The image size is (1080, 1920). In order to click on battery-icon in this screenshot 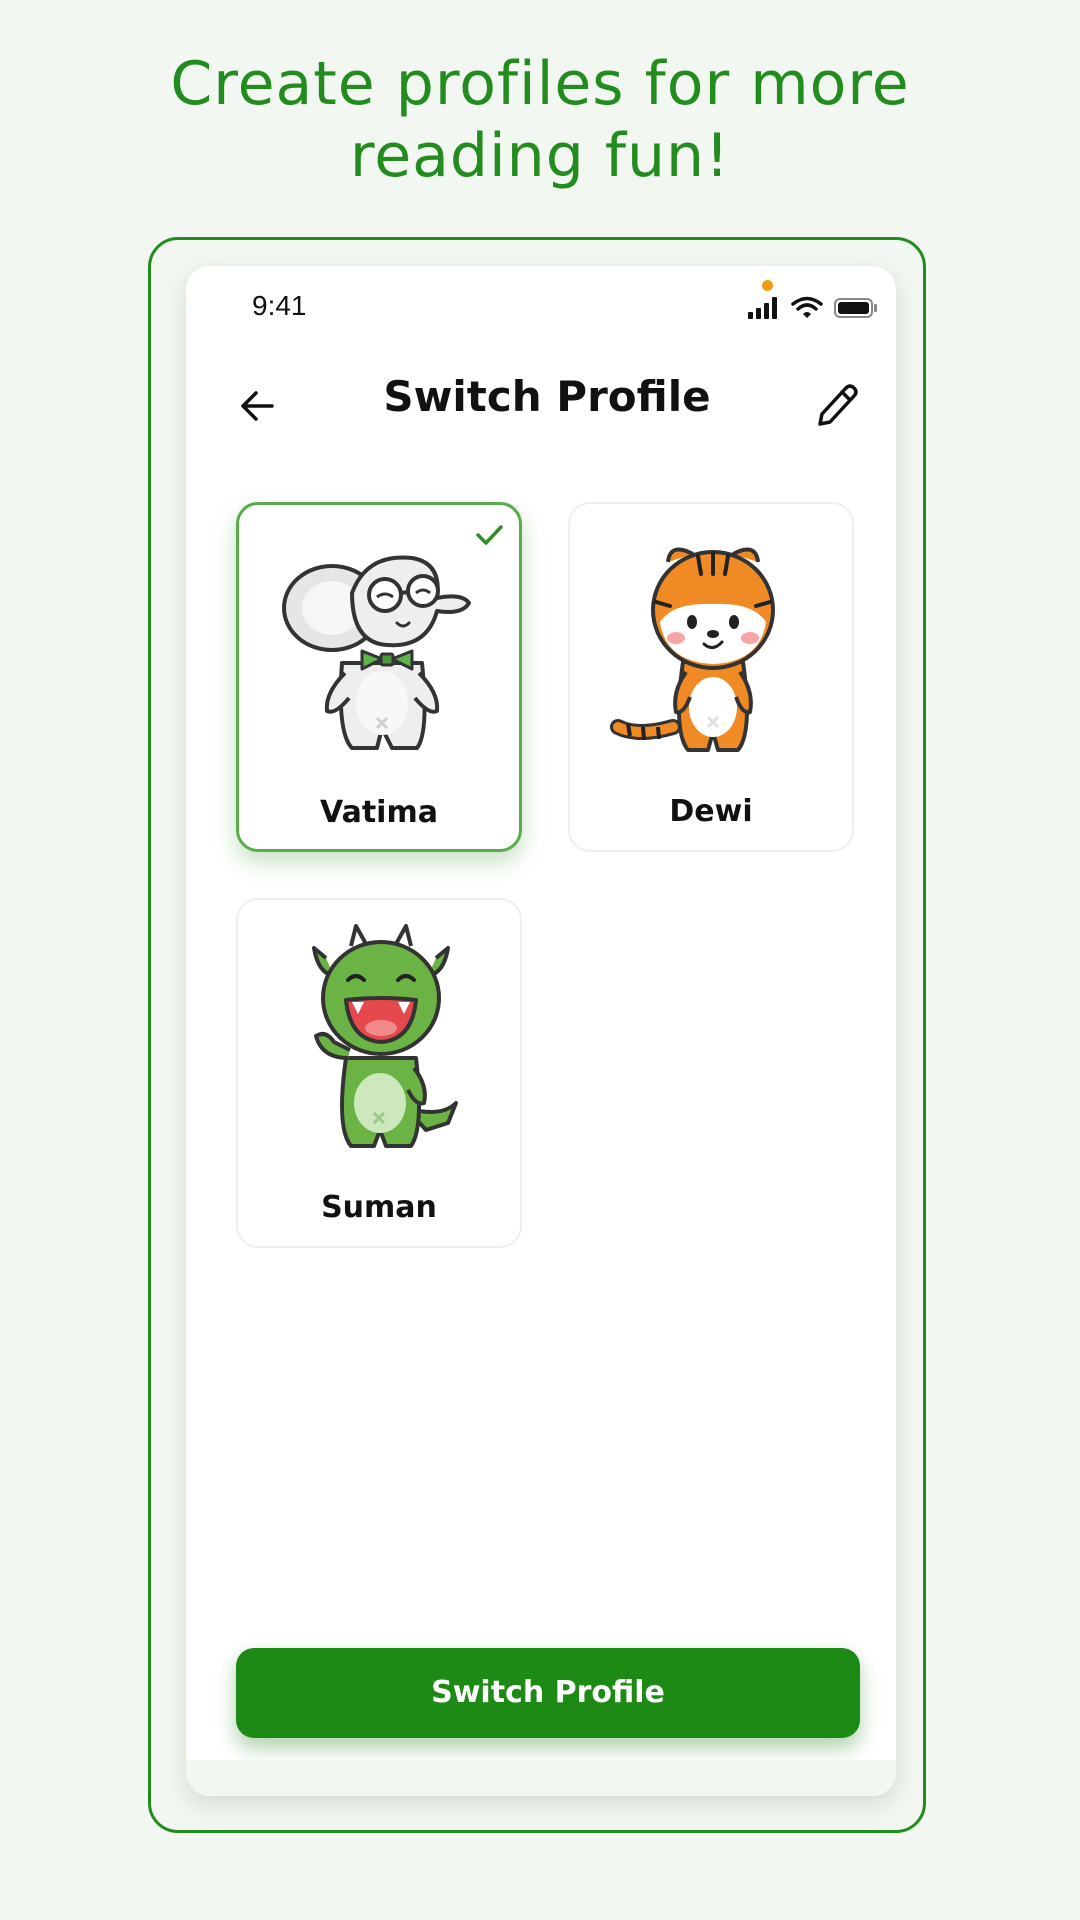, I will do `click(856, 310)`.